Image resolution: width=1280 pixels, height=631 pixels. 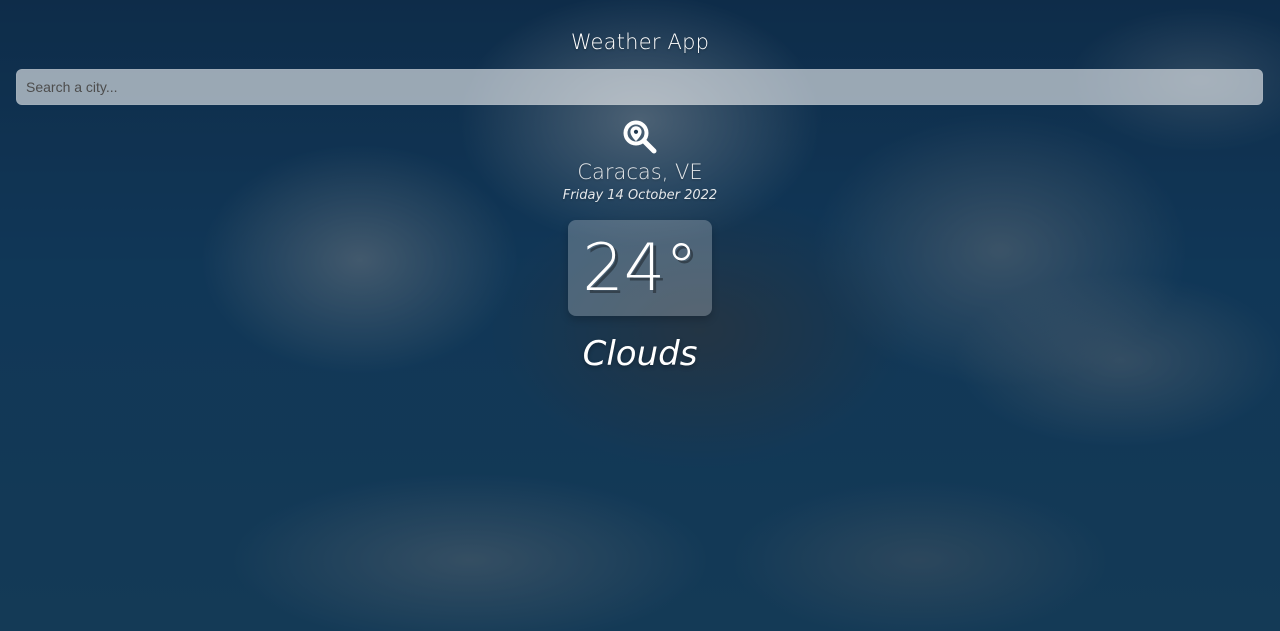 I want to click on city-location: Caracas, VE, so click(x=640, y=172).